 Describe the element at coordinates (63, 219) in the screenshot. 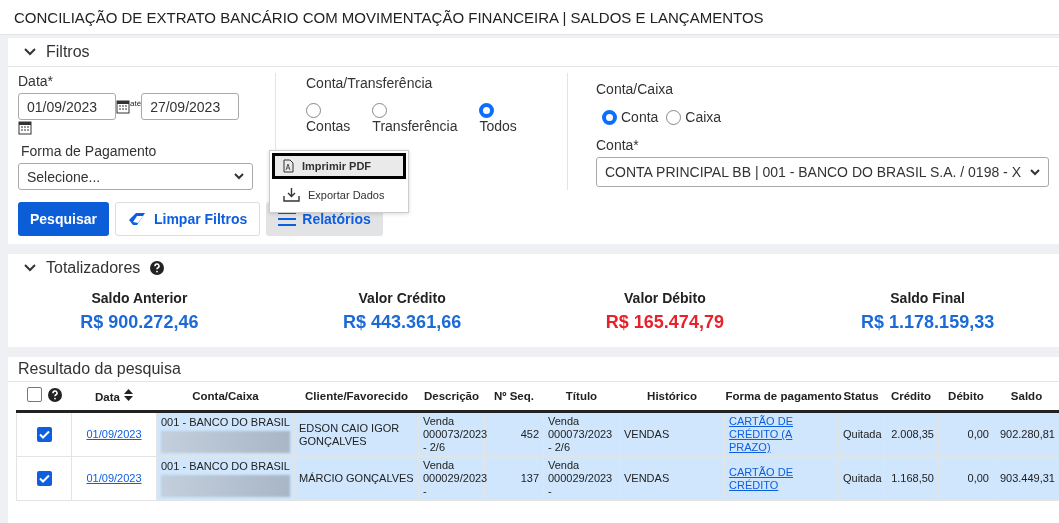

I see `search-button: Pesquisar` at that location.